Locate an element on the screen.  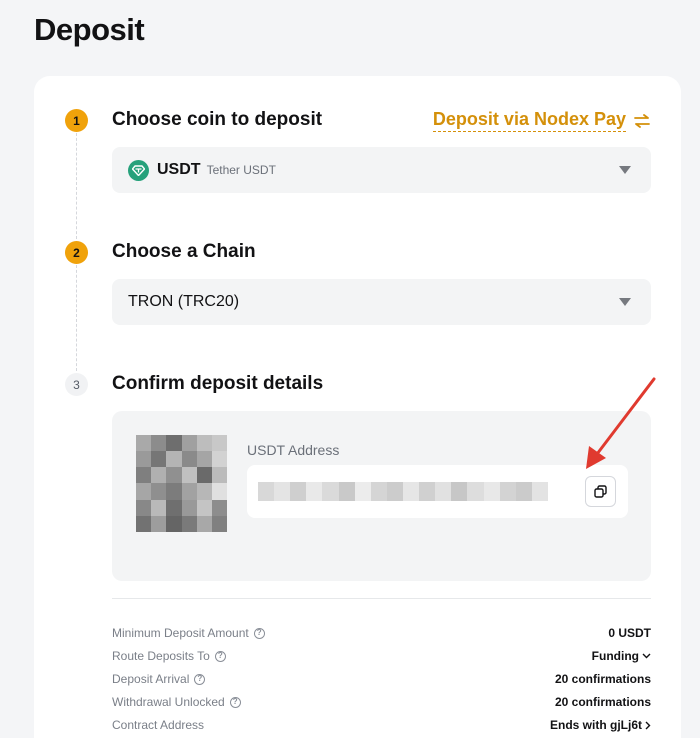
qr-code is located at coordinates (181, 483).